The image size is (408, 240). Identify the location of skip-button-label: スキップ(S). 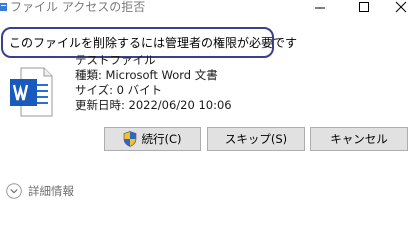
(256, 139).